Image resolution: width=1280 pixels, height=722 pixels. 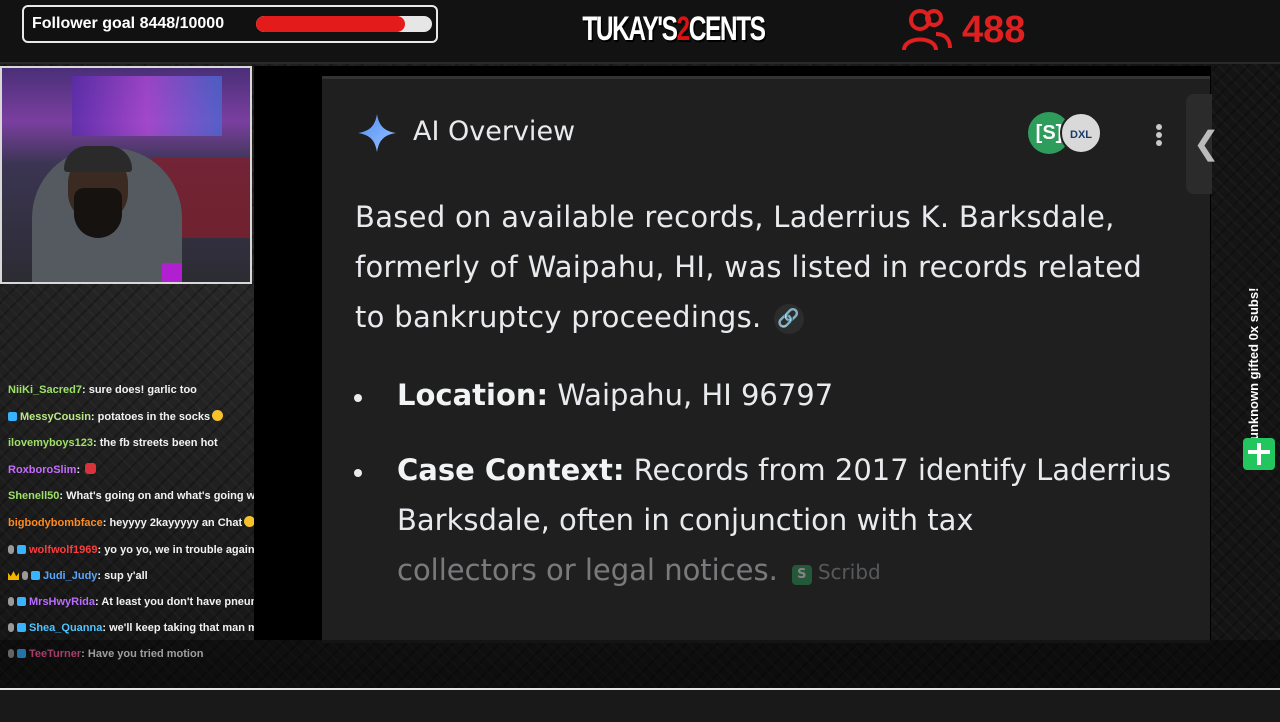 What do you see at coordinates (511, 470) in the screenshot?
I see `bullet-label: Case Context:` at bounding box center [511, 470].